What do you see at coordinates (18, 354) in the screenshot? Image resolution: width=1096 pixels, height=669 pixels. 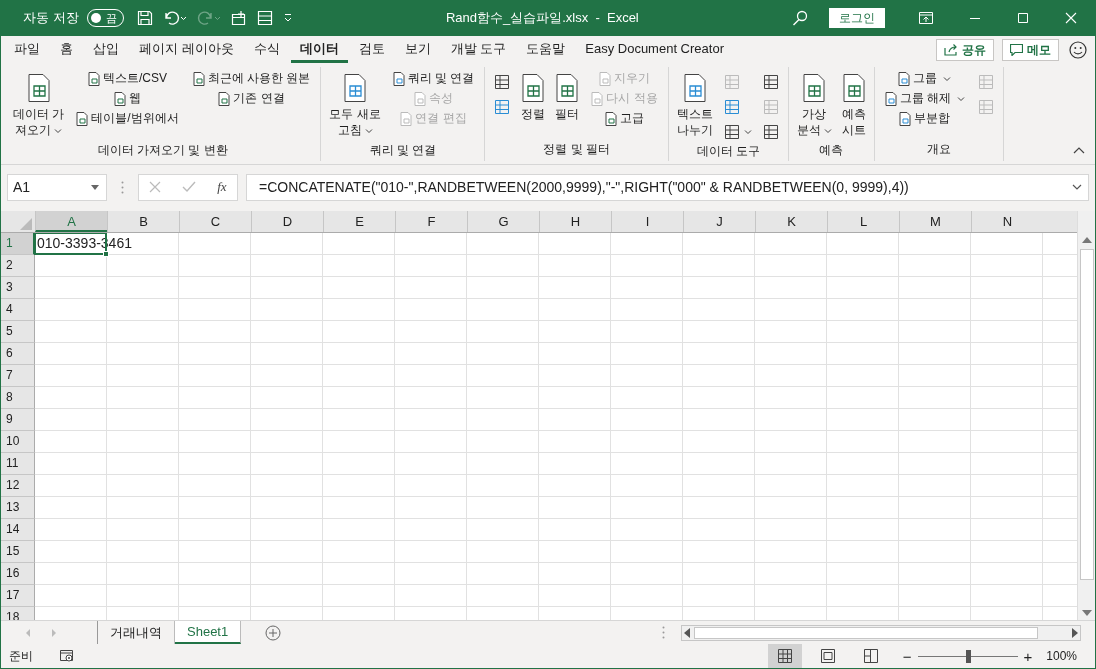 I see `row-header: 6` at bounding box center [18, 354].